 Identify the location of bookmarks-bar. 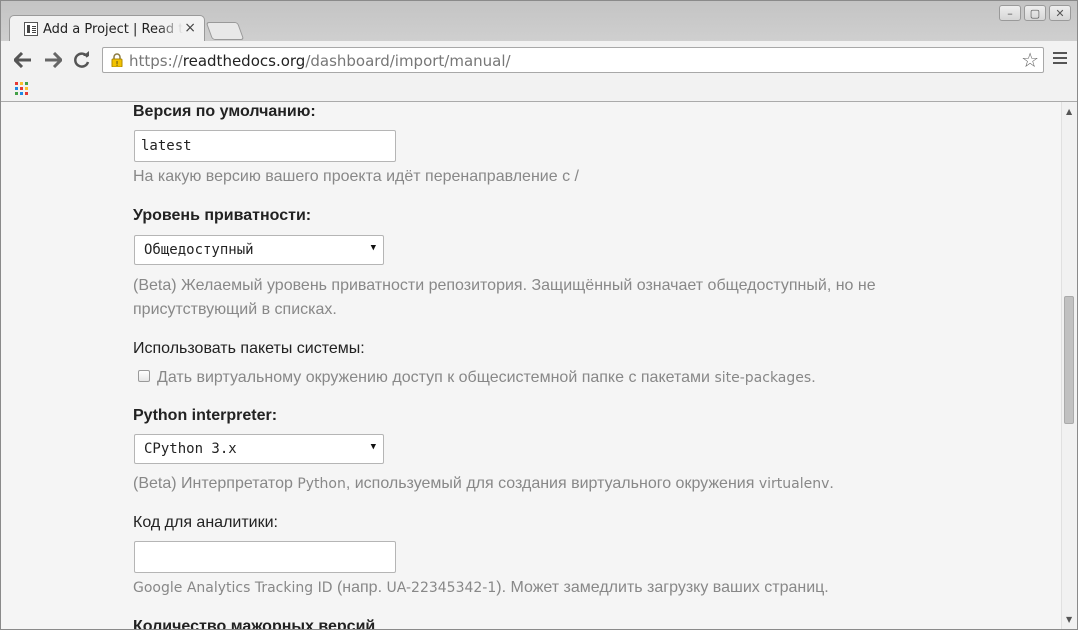
(539, 90).